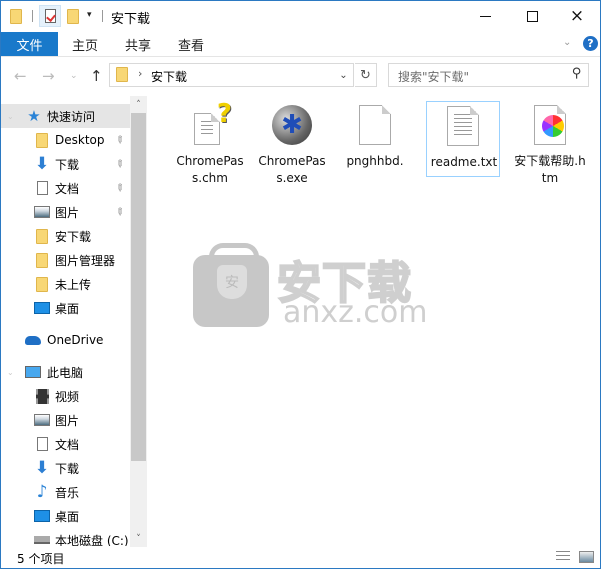 The image size is (601, 569). I want to click on nav-item-downloads: ⬇ 下载 ✎, so click(65, 164).